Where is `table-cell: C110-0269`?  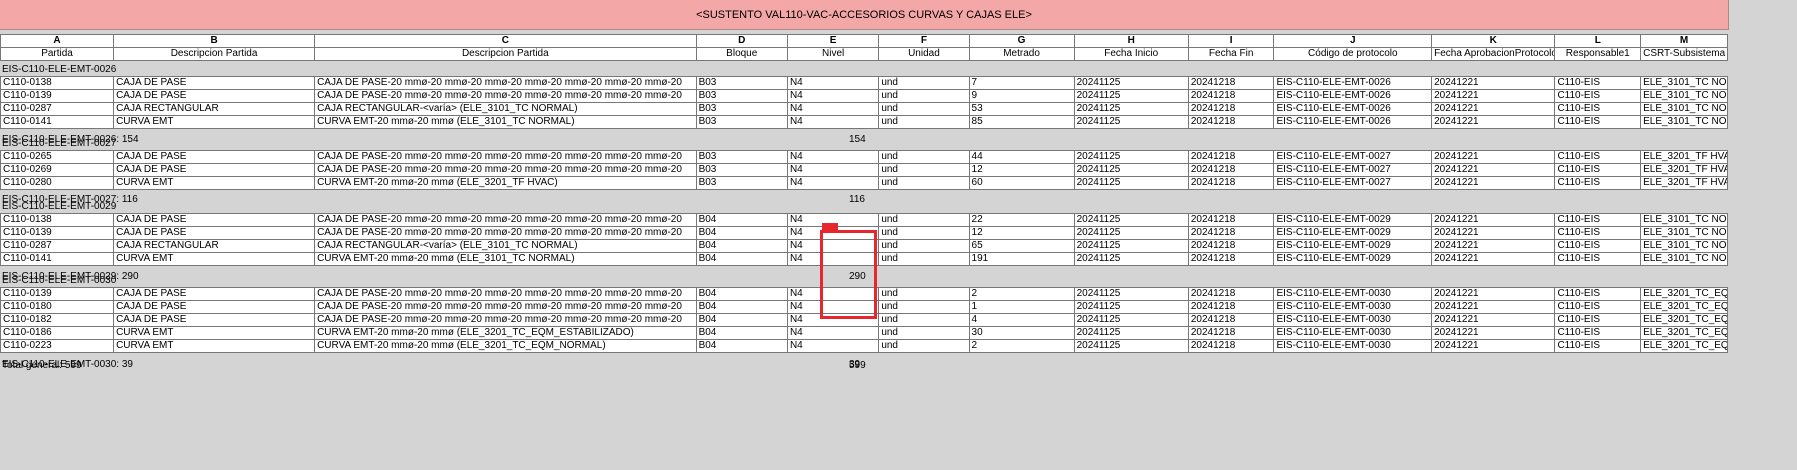
table-cell: C110-0269 is located at coordinates (57, 170).